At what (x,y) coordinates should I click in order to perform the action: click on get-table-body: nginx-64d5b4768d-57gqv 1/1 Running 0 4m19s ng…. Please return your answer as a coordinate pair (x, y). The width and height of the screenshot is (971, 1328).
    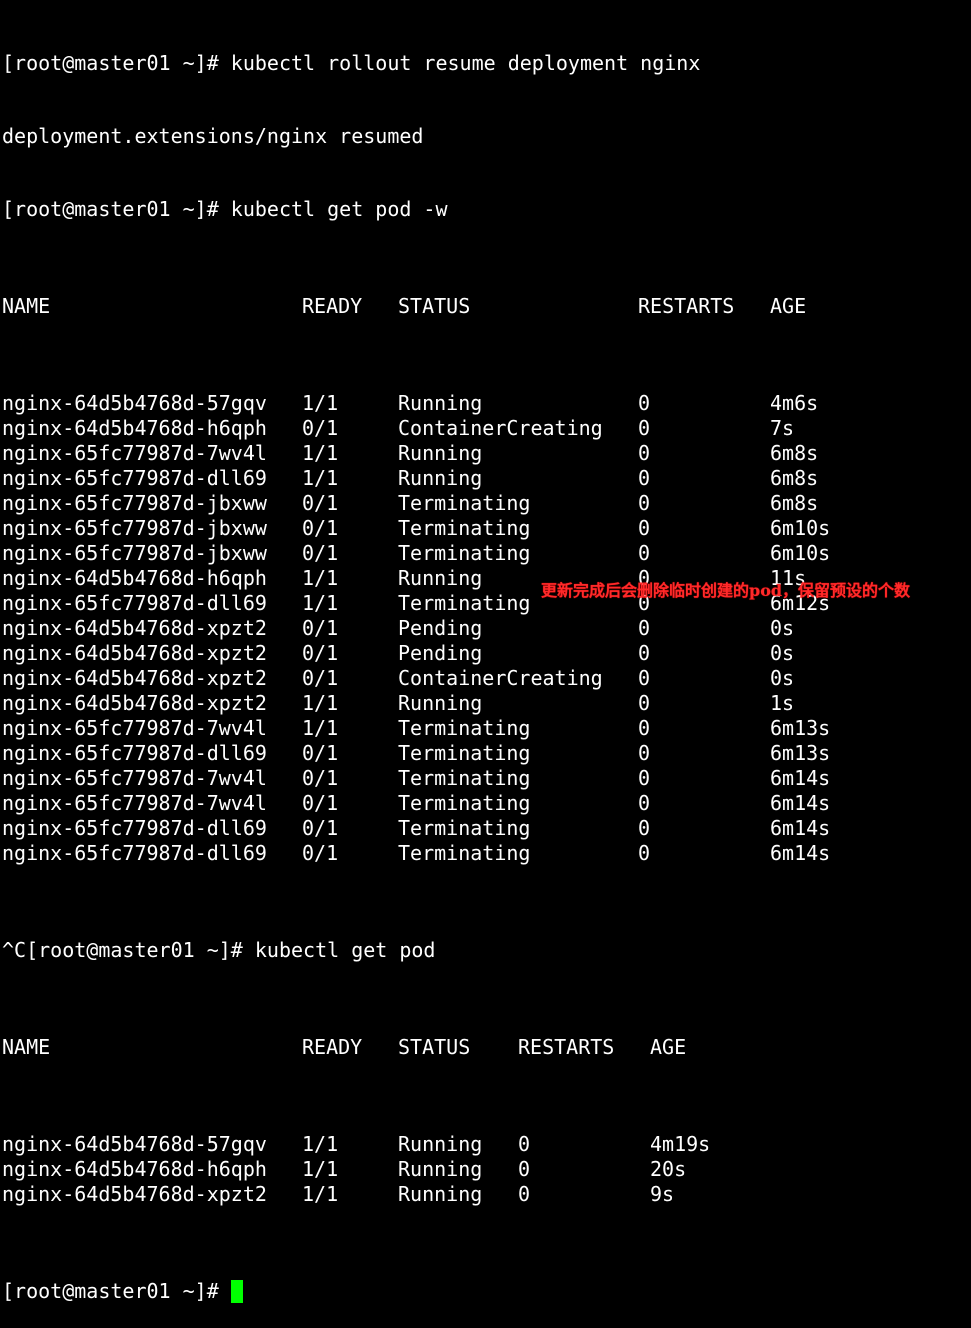
    Looking at the image, I should click on (486, 1169).